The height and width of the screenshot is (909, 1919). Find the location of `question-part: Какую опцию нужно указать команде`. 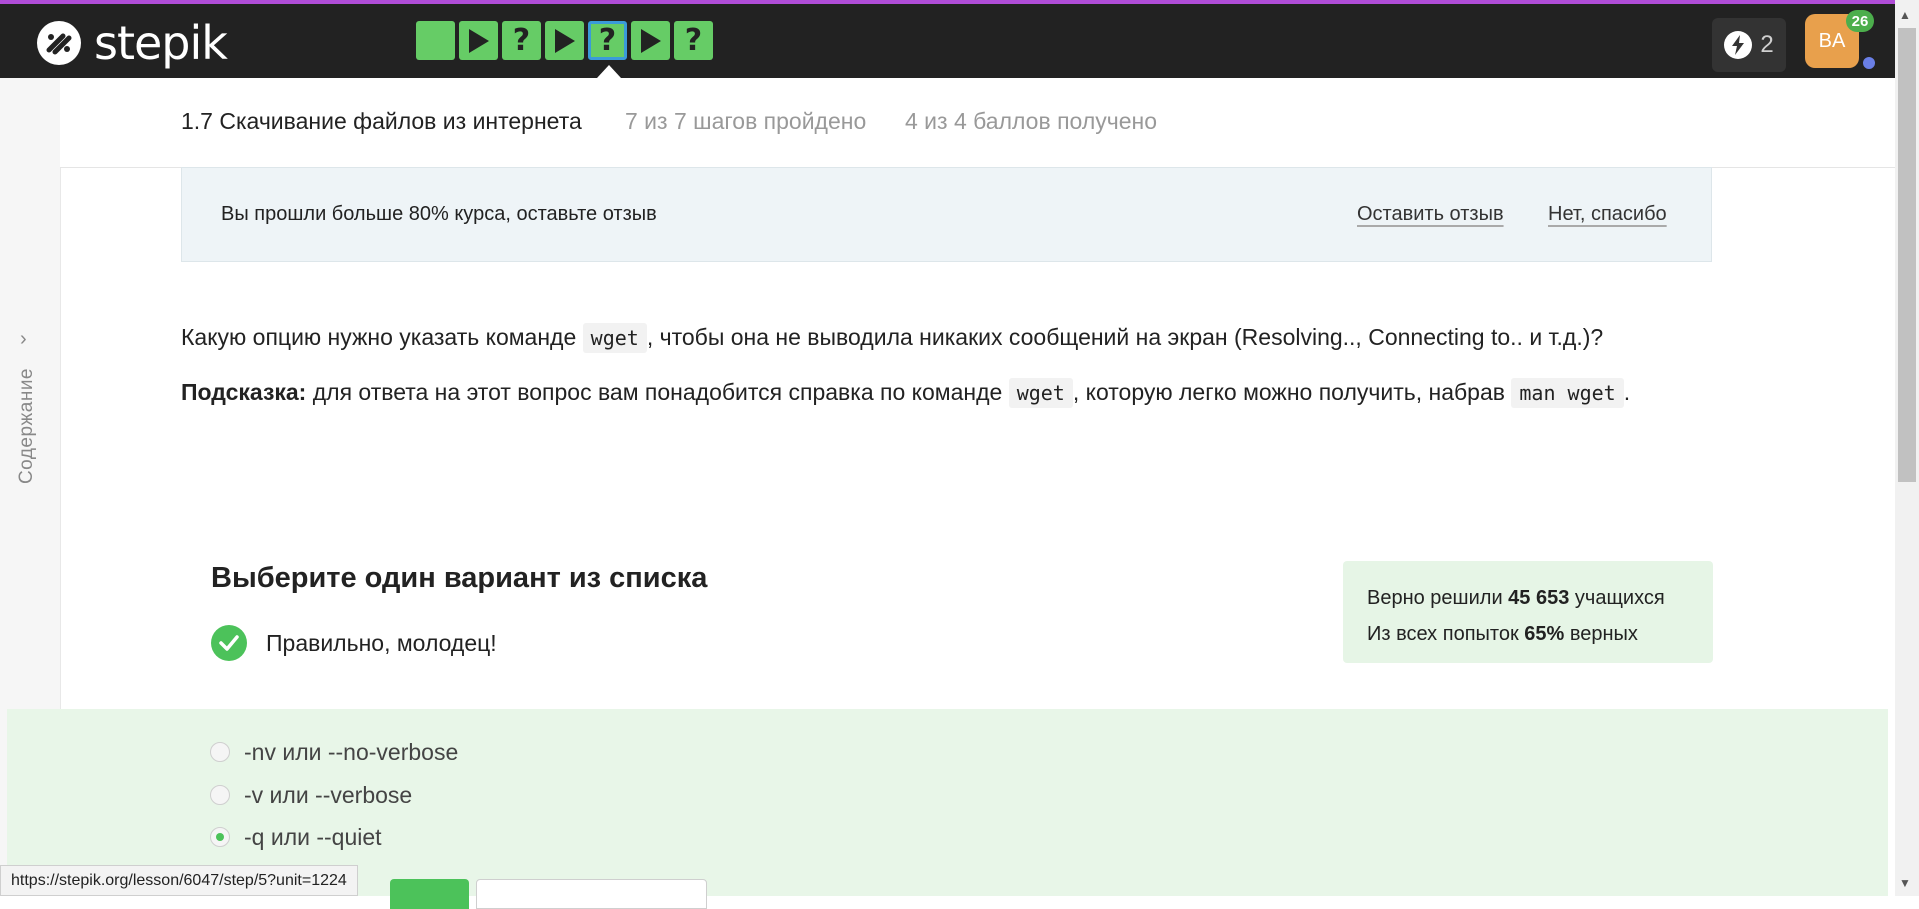

question-part: Какую опцию нужно указать команде is located at coordinates (382, 337).